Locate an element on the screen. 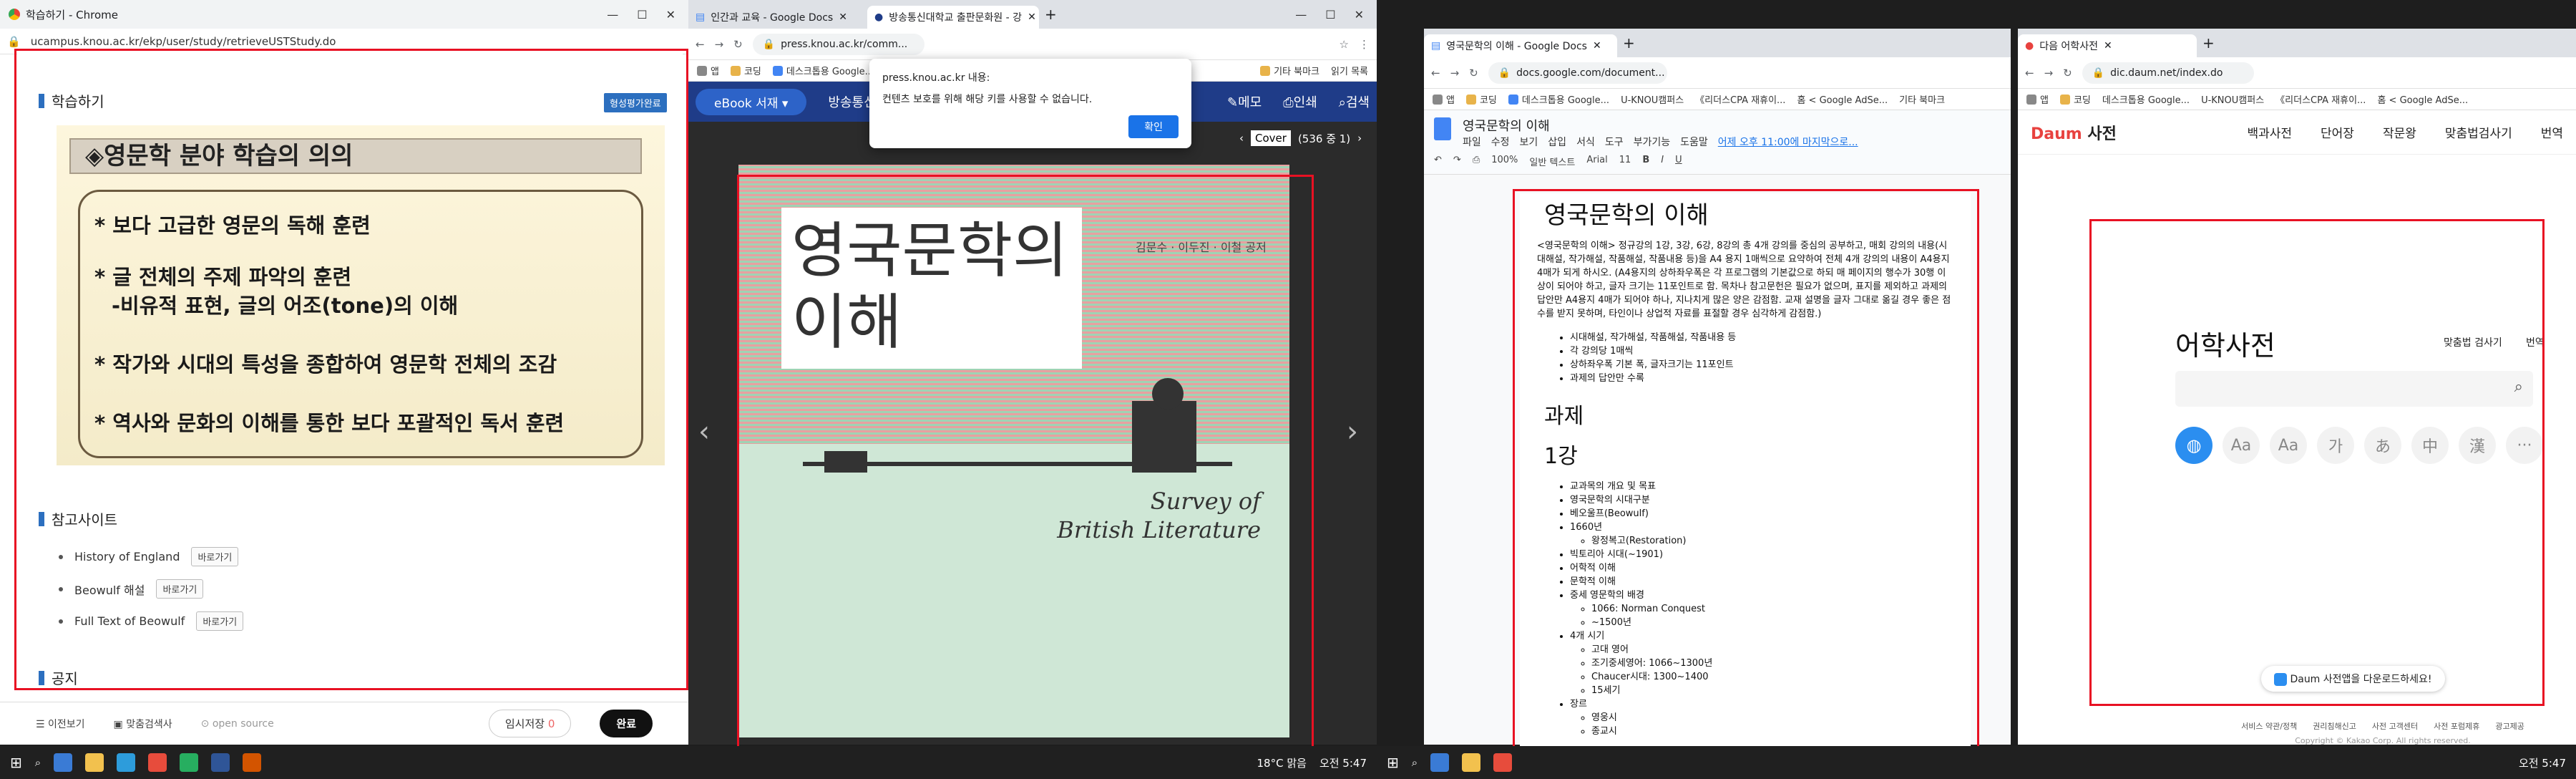  weather-widget: 18°C 맑음 is located at coordinates (1282, 762).